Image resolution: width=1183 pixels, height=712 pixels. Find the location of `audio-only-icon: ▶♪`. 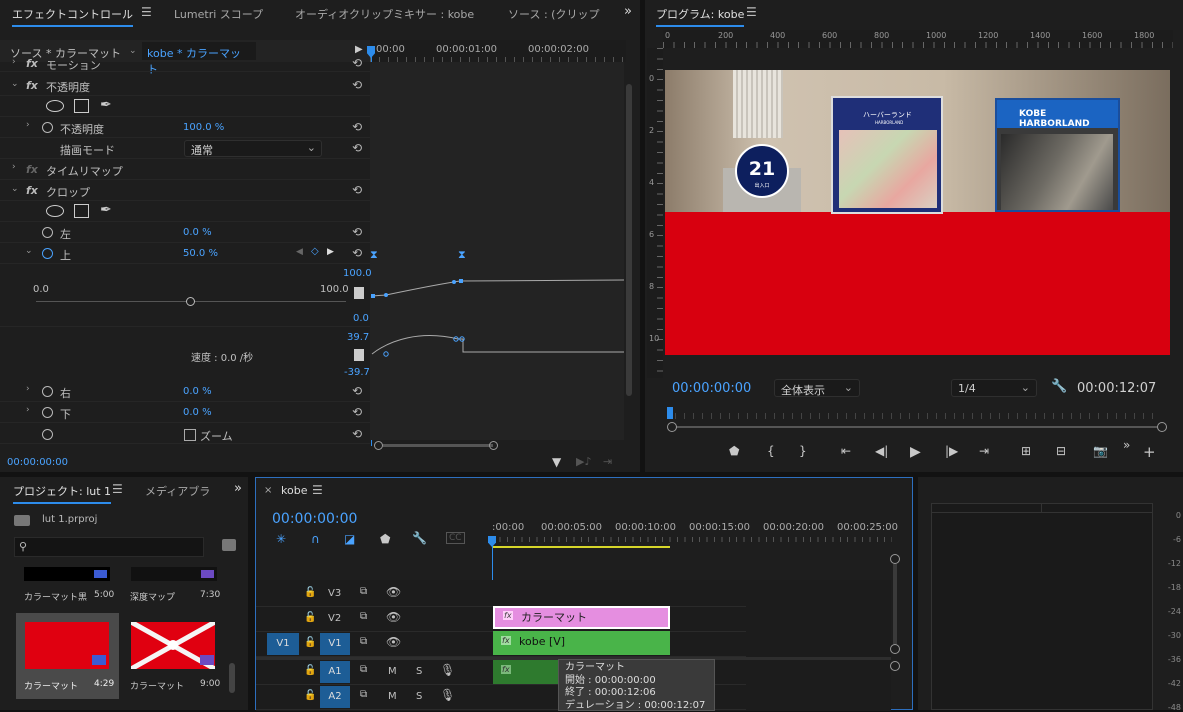

audio-only-icon: ▶♪ is located at coordinates (583, 461).